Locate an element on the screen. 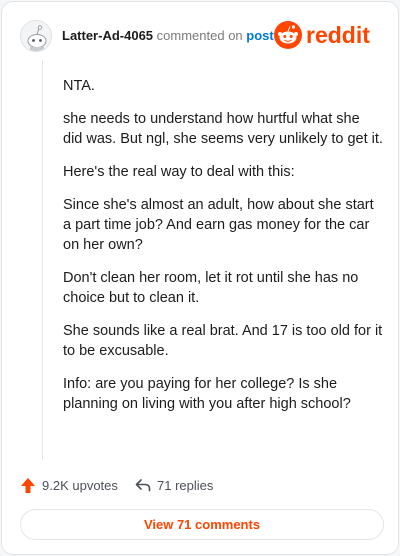  post-link: post is located at coordinates (259, 35).